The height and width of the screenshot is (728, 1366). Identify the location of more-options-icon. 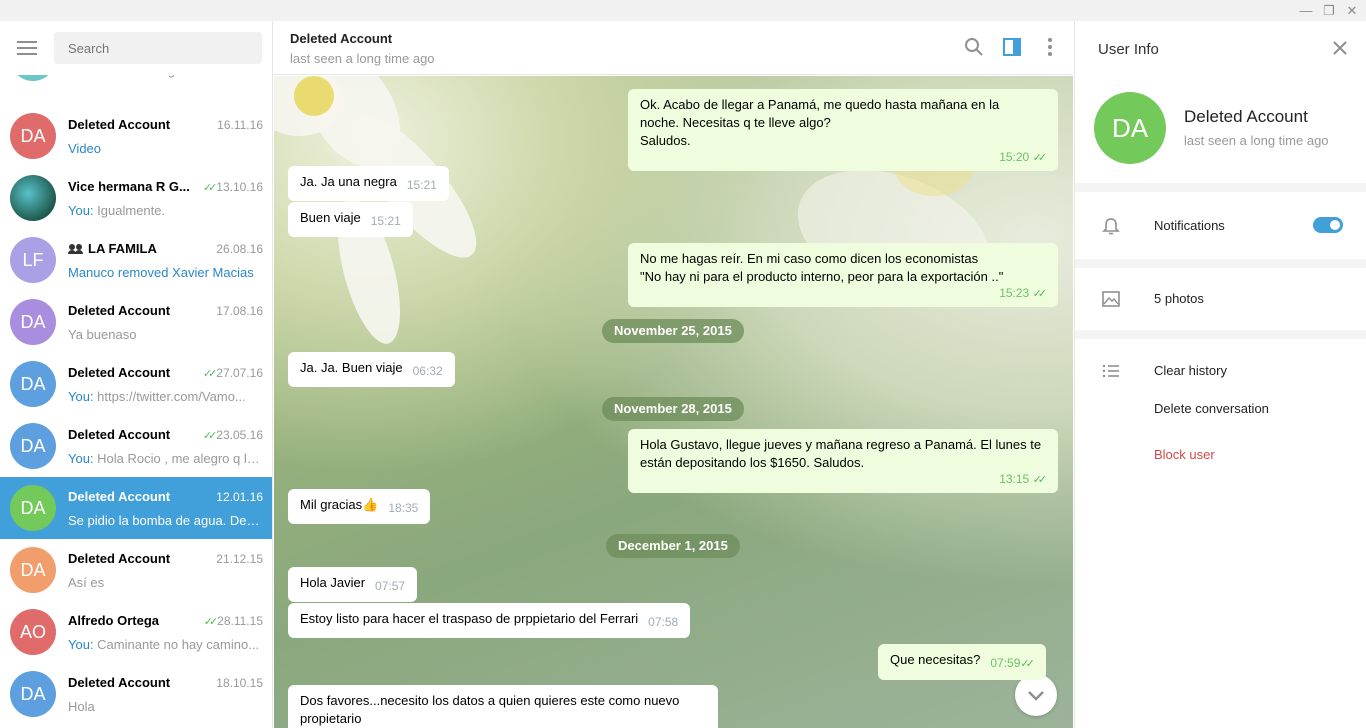
(1050, 47).